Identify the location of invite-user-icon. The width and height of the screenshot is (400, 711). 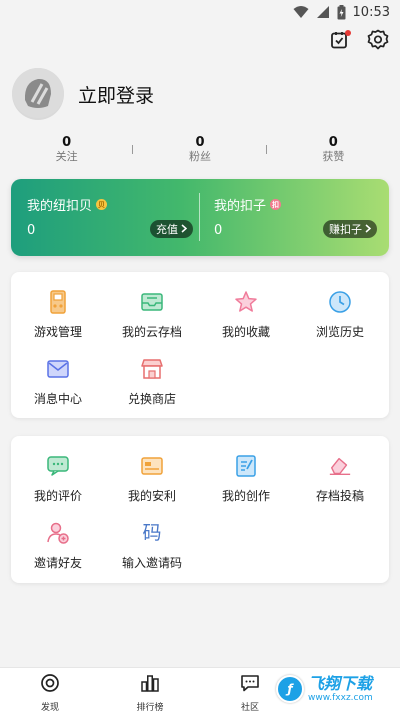
(58, 533).